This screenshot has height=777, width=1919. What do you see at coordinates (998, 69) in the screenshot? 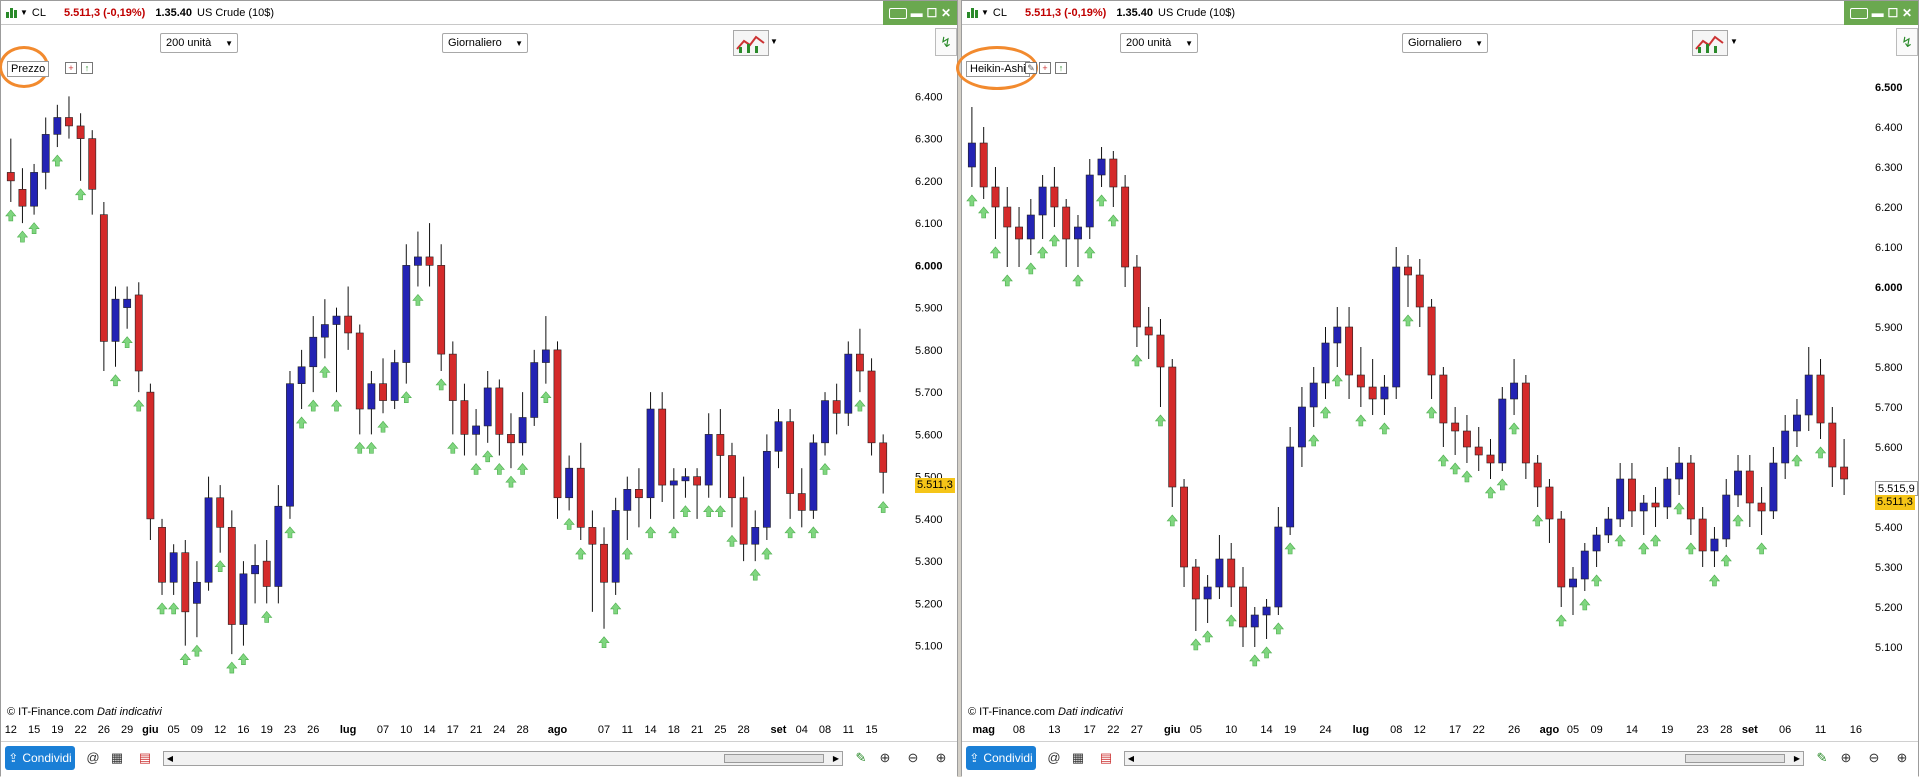
I see `chart-label: Heikin-Ashi` at bounding box center [998, 69].